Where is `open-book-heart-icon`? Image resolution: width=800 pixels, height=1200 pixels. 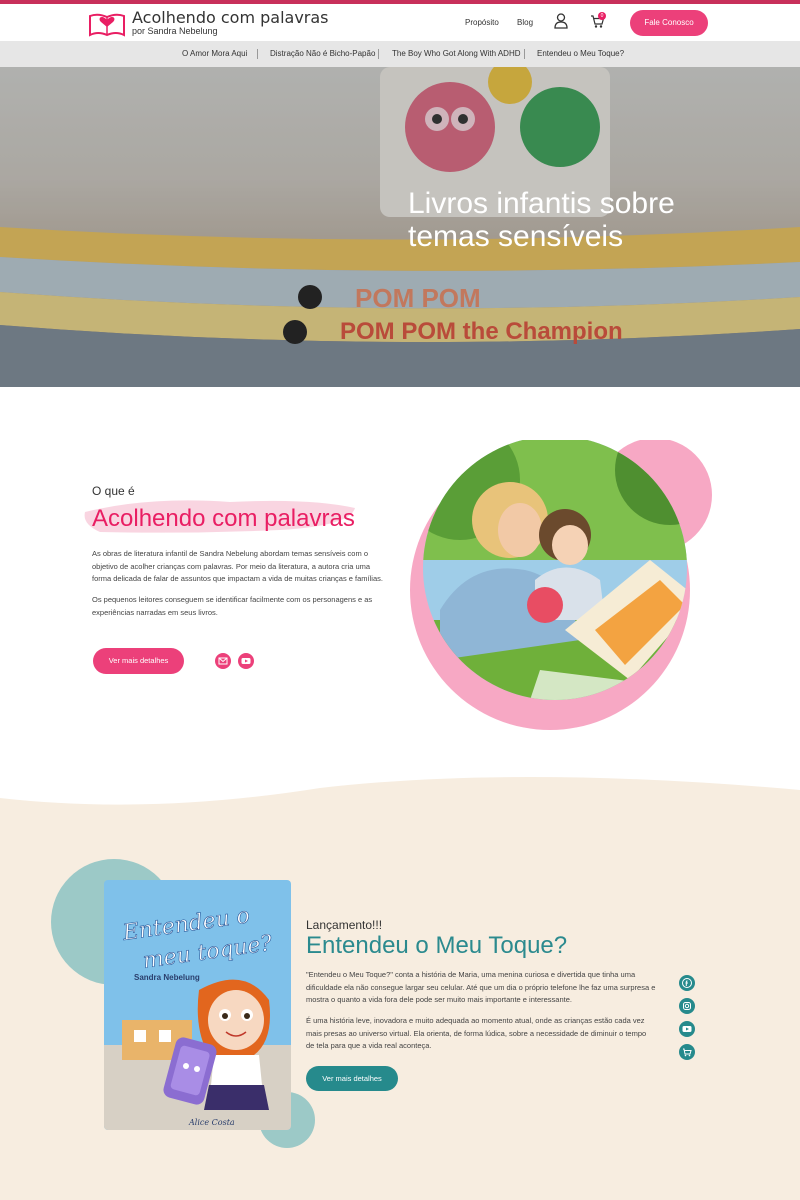
open-book-heart-icon is located at coordinates (107, 25).